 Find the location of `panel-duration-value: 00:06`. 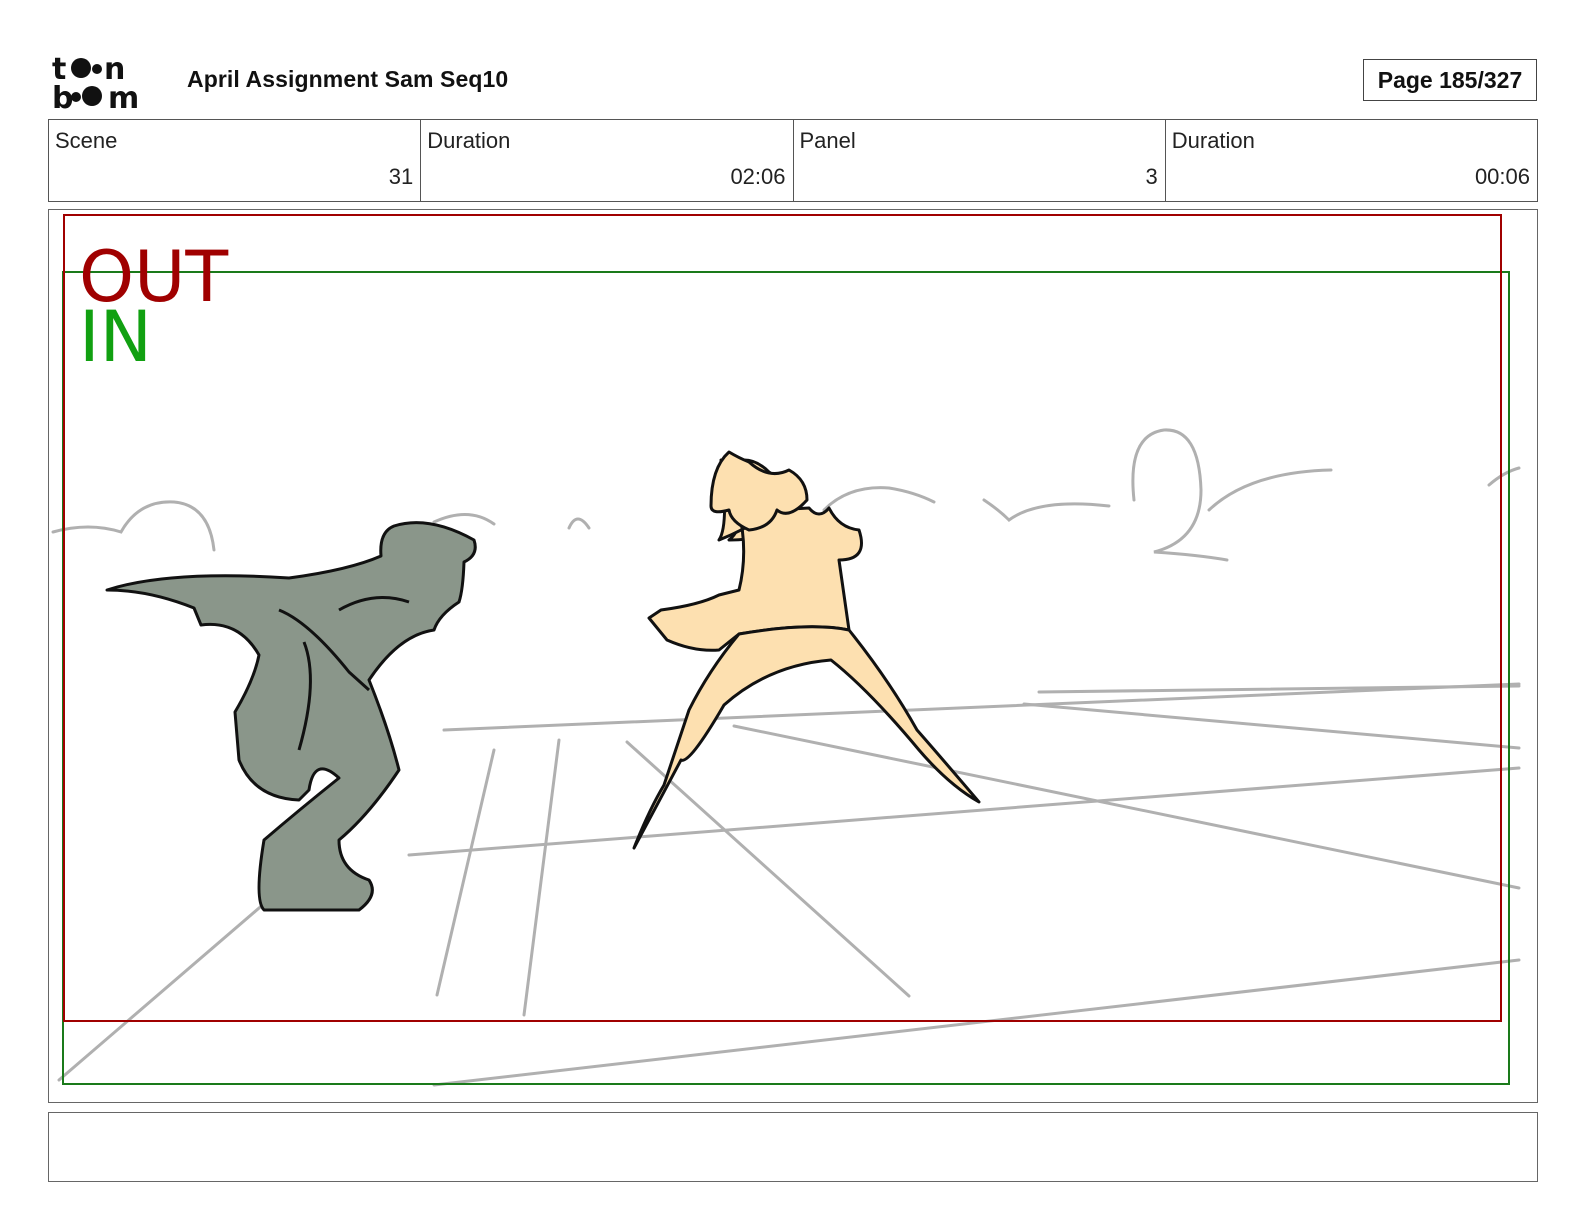

panel-duration-value: 00:06 is located at coordinates (1502, 176).